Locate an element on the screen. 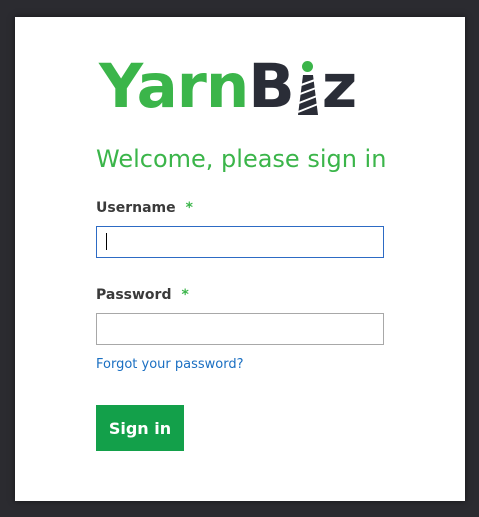  password-label: Password * is located at coordinates (142, 295).